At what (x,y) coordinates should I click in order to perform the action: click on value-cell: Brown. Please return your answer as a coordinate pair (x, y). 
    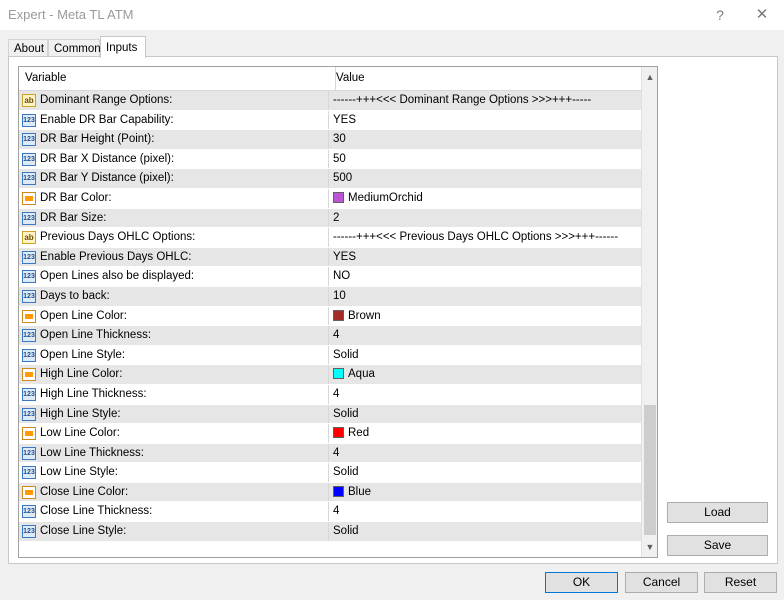
    Looking at the image, I should click on (487, 316).